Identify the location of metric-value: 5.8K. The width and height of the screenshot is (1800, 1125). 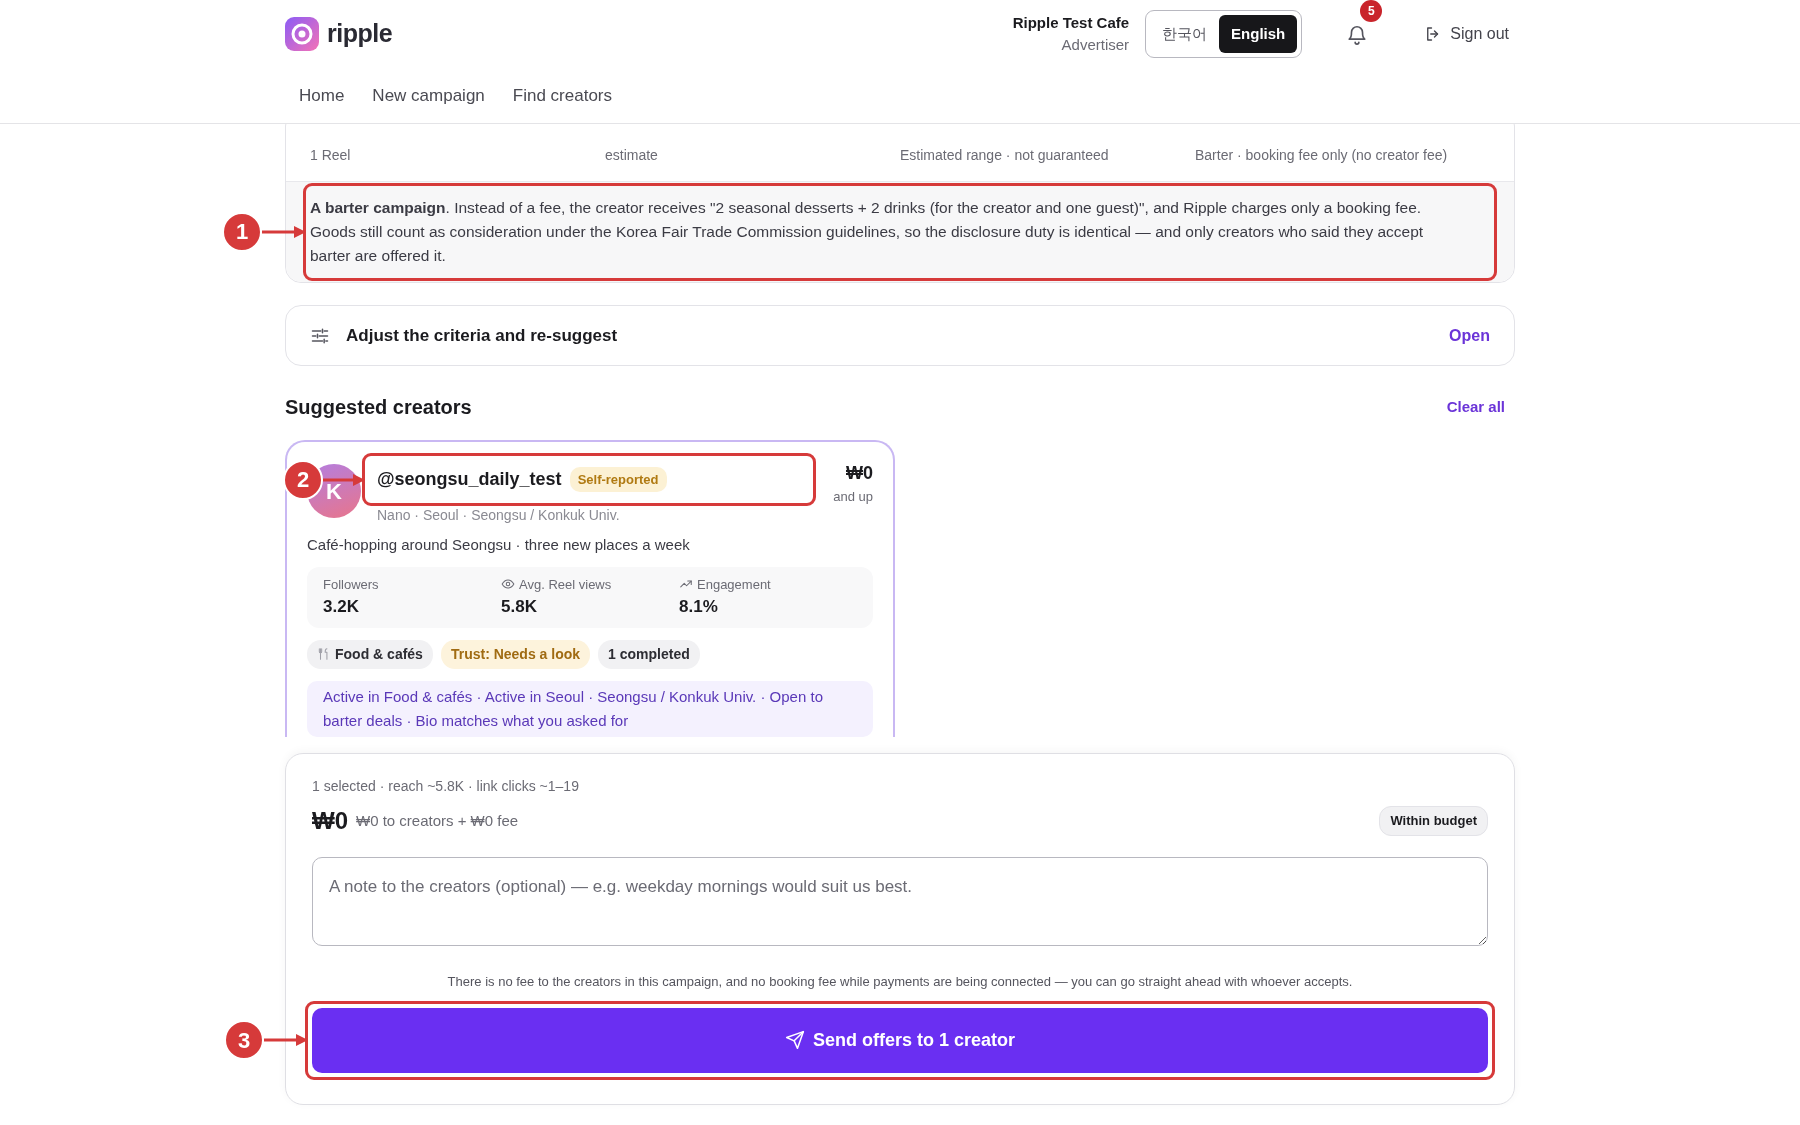
(519, 607).